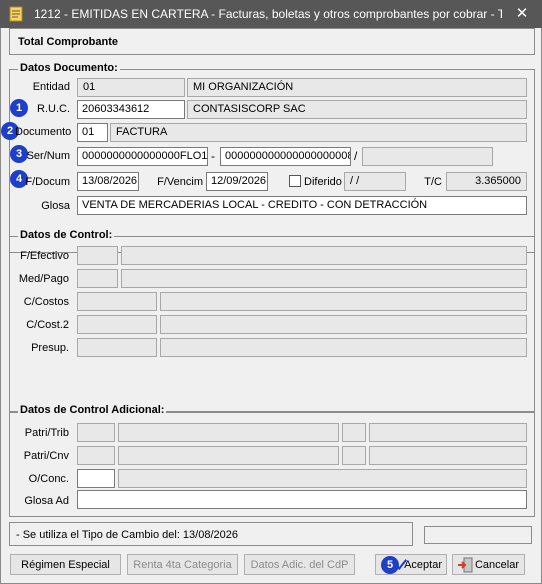  What do you see at coordinates (522, 14) in the screenshot?
I see `close-icon: ✕` at bounding box center [522, 14].